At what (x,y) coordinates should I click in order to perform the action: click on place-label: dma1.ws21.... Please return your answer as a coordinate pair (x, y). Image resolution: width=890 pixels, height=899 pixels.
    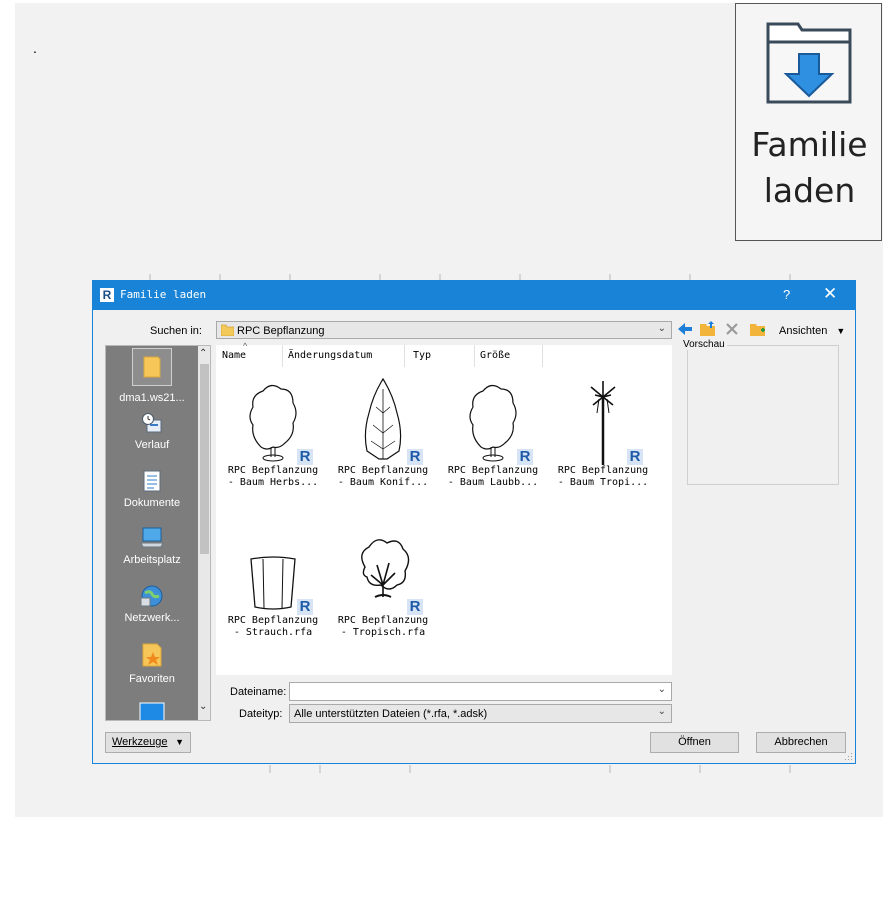
    Looking at the image, I should click on (152, 398).